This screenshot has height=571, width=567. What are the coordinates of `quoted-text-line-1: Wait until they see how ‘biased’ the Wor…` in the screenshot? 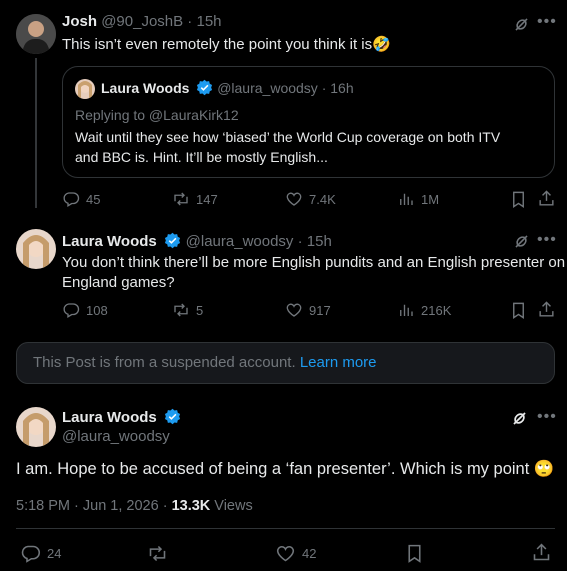 It's located at (288, 137).